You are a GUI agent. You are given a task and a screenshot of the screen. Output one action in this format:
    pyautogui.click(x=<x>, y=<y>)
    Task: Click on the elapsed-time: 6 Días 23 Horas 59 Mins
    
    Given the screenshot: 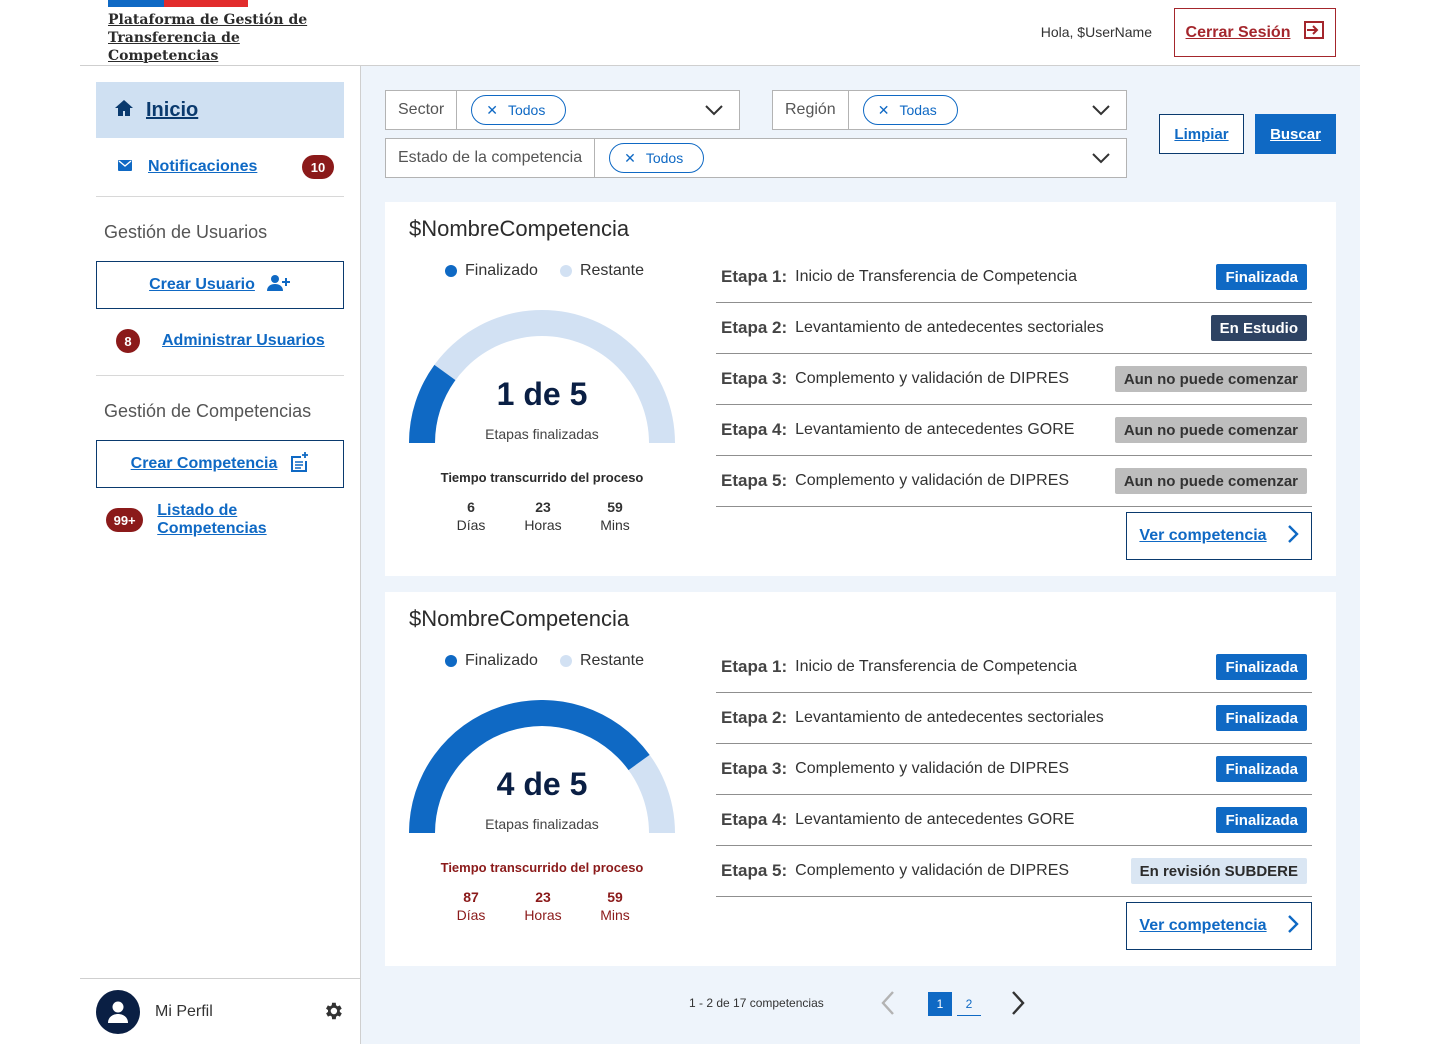 What is the action you would take?
    pyautogui.click(x=543, y=516)
    